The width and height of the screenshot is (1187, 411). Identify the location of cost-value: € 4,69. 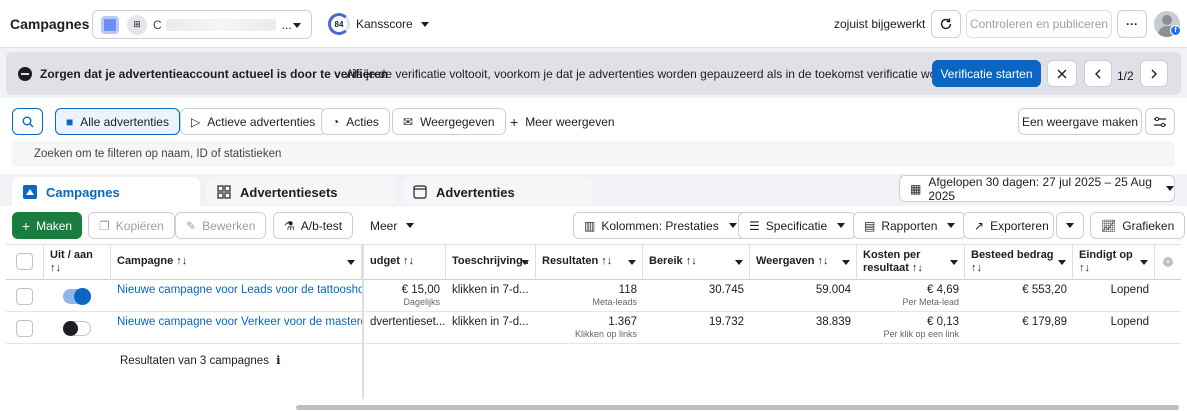
(943, 290).